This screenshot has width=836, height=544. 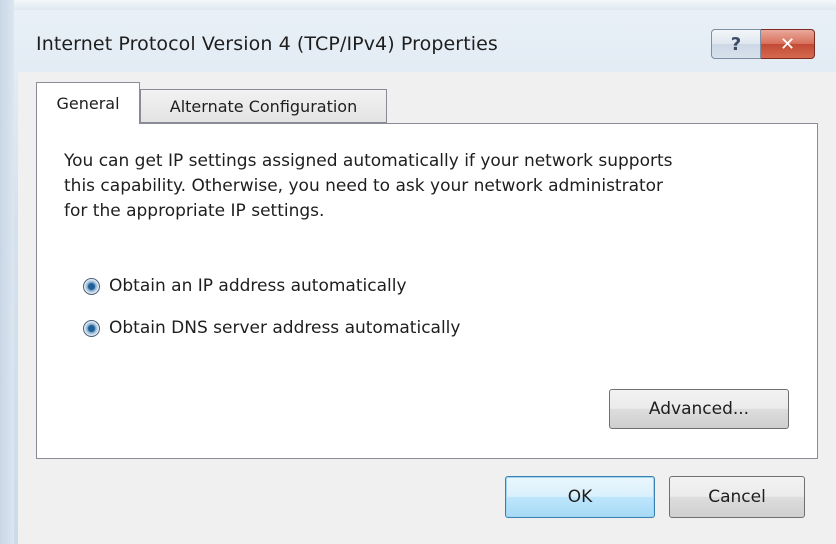 I want to click on obtain-dns-auto-option: Obtain DNS server address automatically, so click(x=271, y=328).